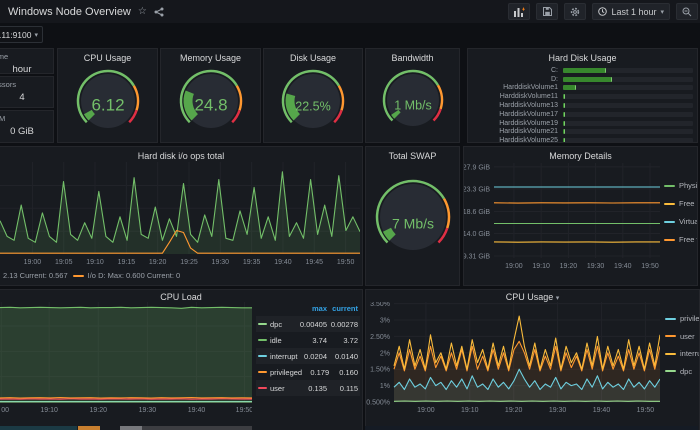  What do you see at coordinates (412, 154) in the screenshot?
I see `panel-title: Total SWAP` at bounding box center [412, 154].